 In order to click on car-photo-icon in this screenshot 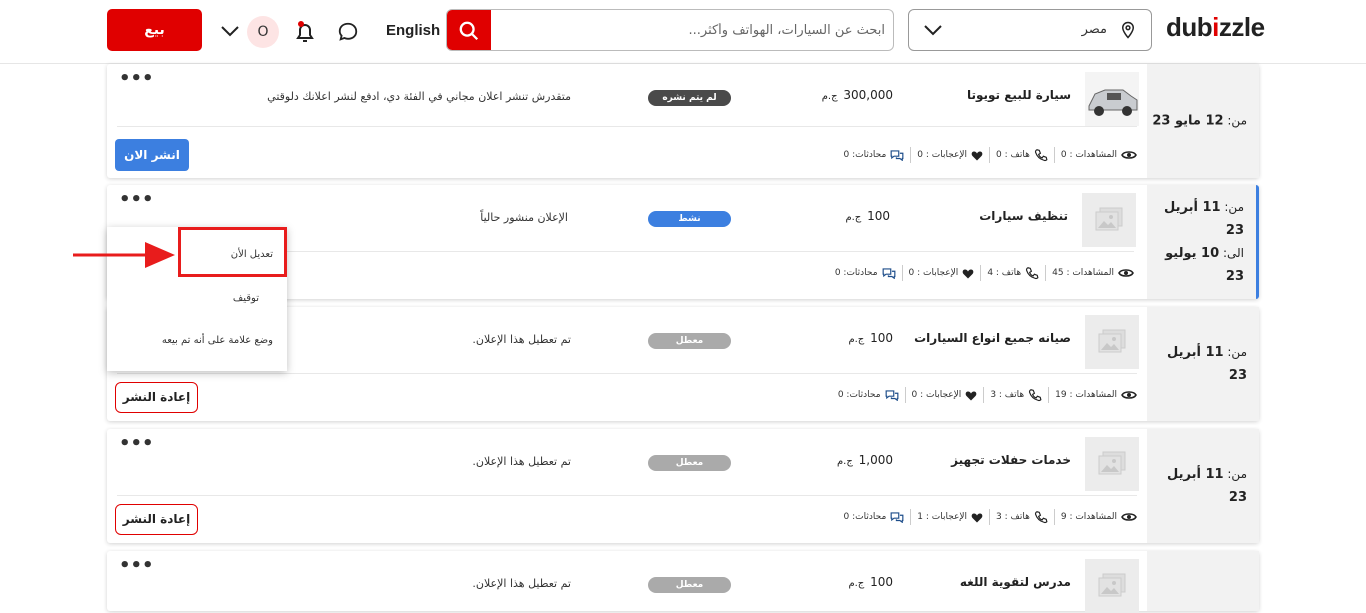, I will do `click(1112, 99)`.